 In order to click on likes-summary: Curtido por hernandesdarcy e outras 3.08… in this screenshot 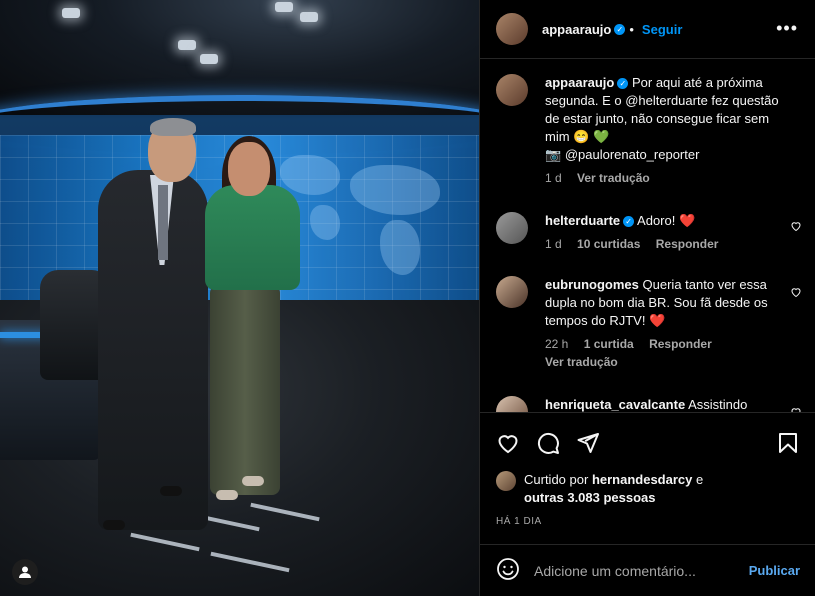, I will do `click(640, 489)`.